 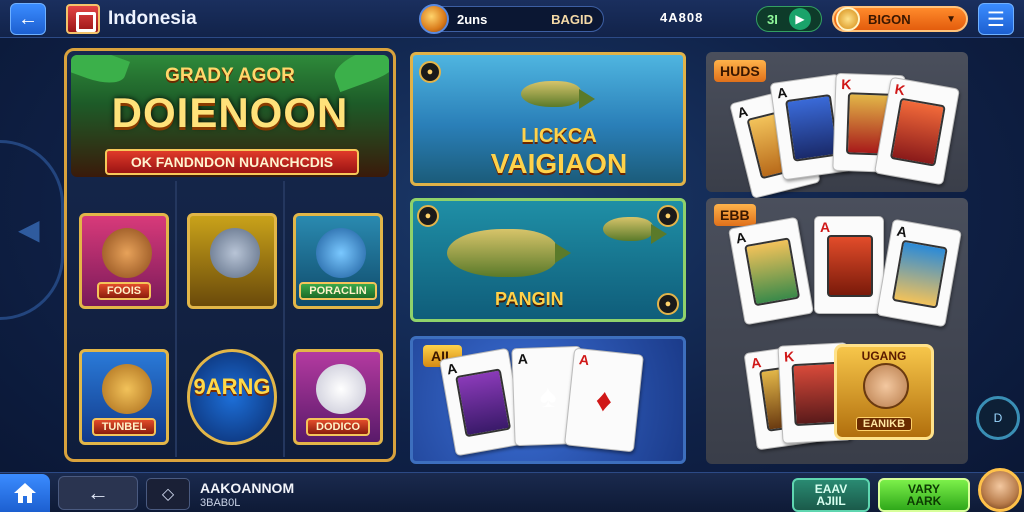 What do you see at coordinates (230, 75) in the screenshot?
I see `banner-subtitle: GRADY AGOR` at bounding box center [230, 75].